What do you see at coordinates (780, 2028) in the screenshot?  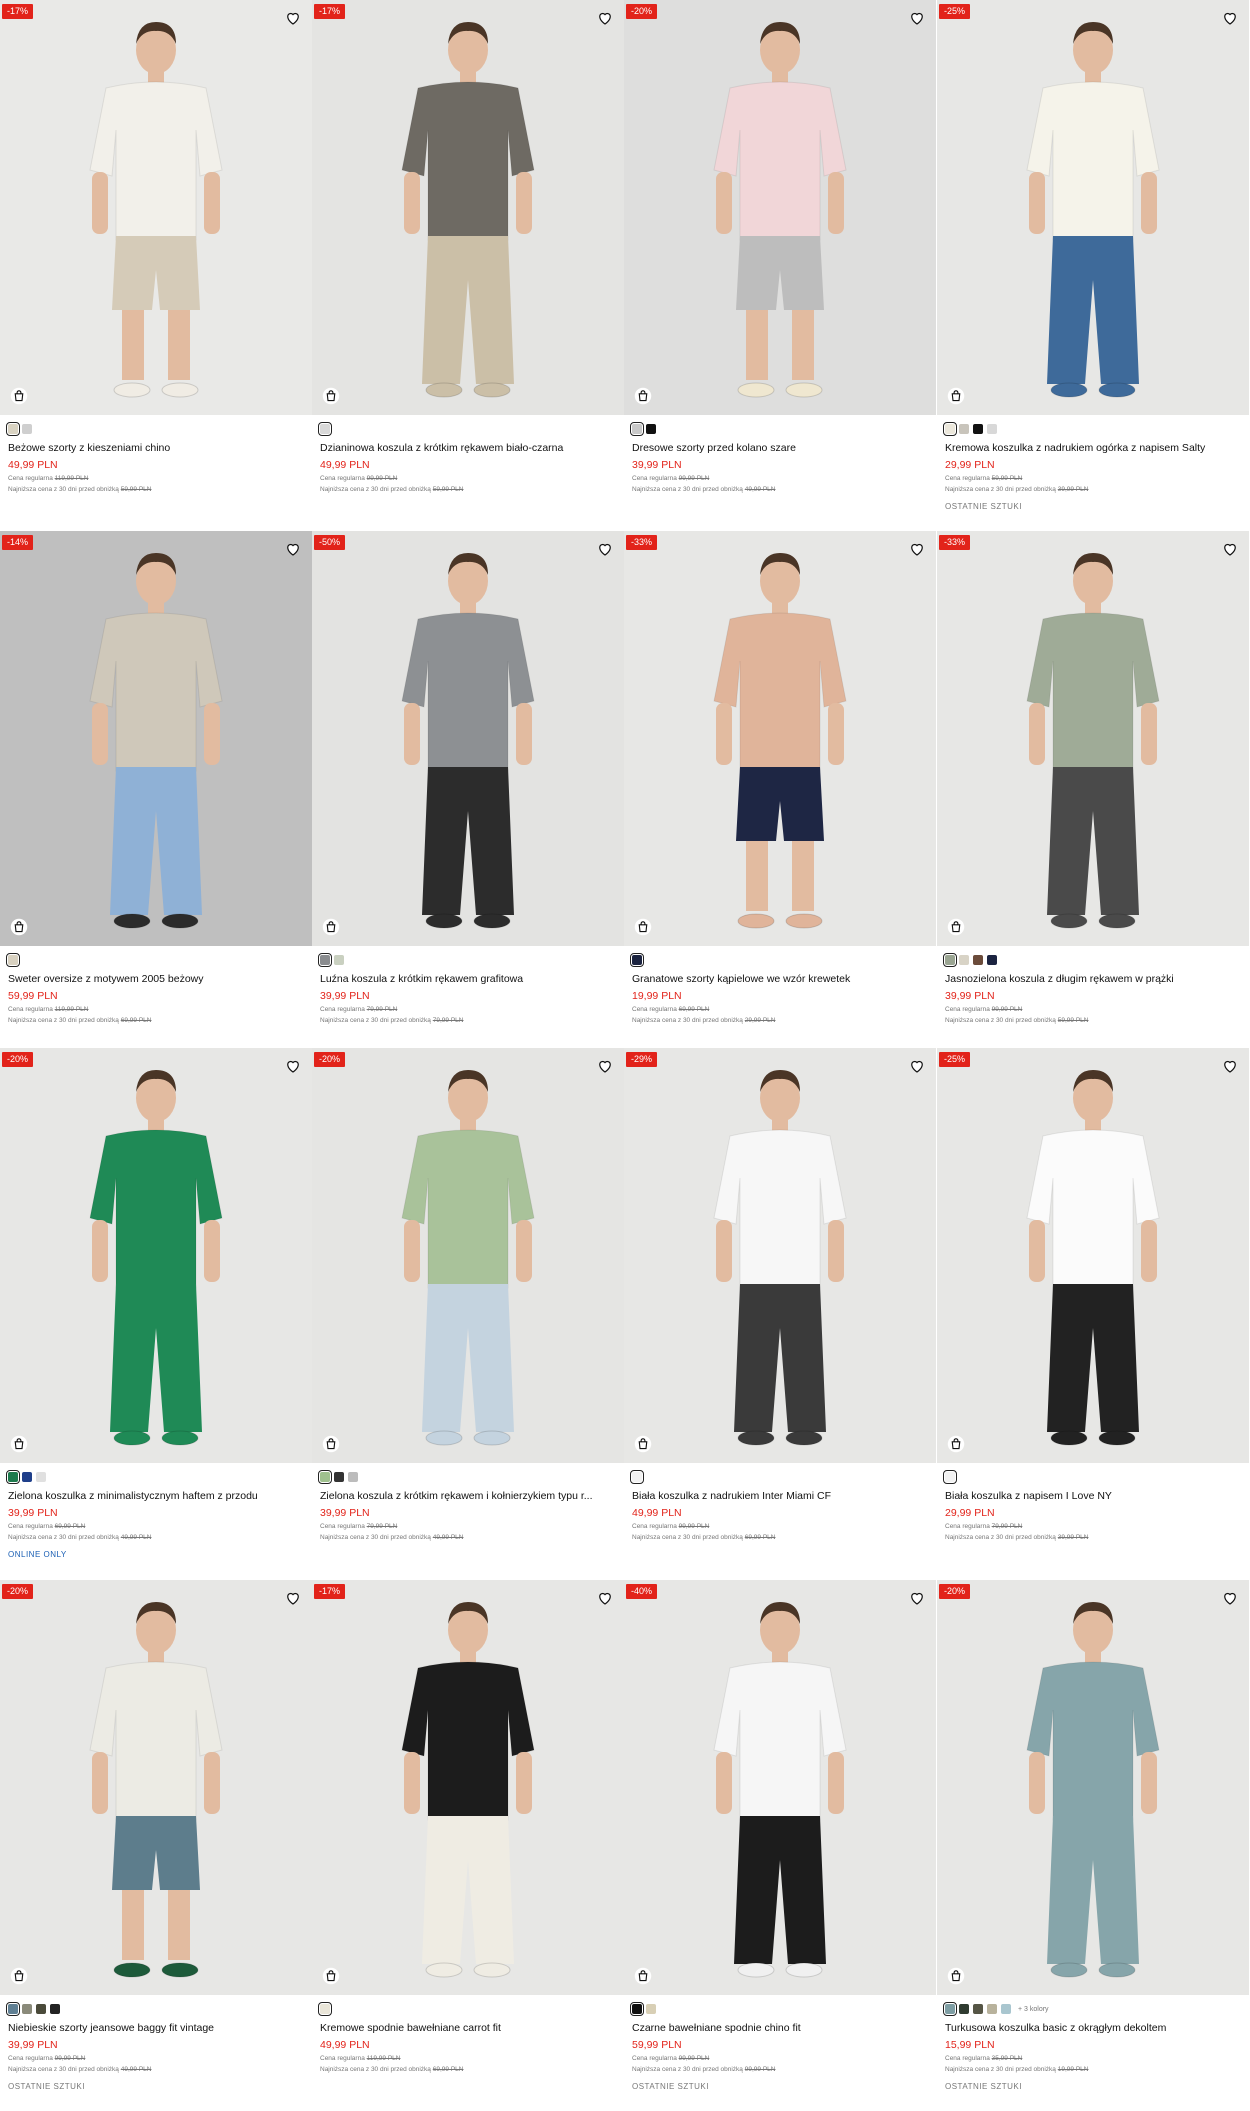 I see `product-name: Czarne bawełniane spodnie chino fit` at bounding box center [780, 2028].